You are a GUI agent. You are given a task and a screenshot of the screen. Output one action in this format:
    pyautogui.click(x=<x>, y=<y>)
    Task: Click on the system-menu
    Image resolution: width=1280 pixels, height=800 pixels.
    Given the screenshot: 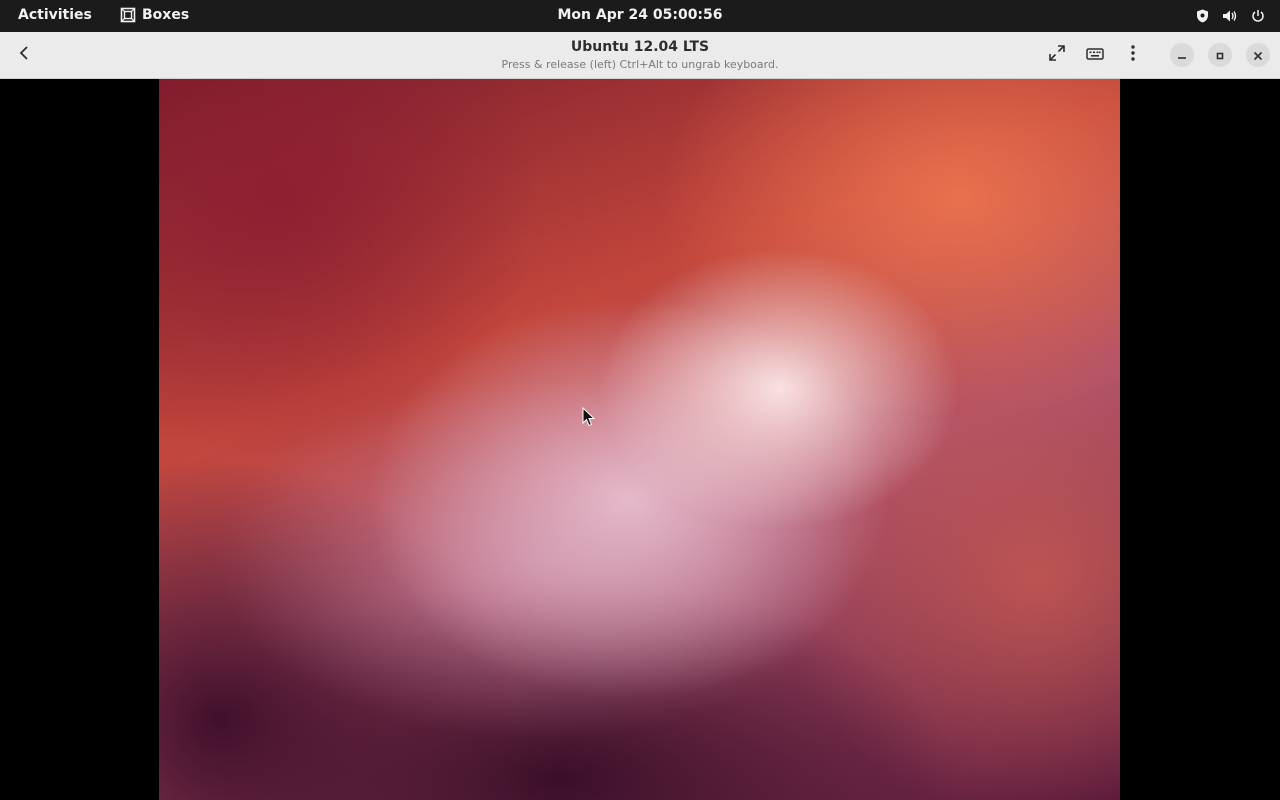 What is the action you would take?
    pyautogui.click(x=1230, y=16)
    